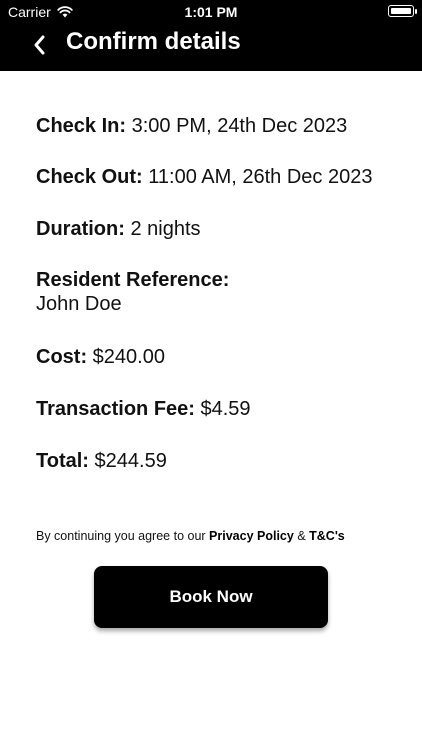 This screenshot has height=750, width=422. What do you see at coordinates (62, 461) in the screenshot?
I see `detail-label: Total:` at bounding box center [62, 461].